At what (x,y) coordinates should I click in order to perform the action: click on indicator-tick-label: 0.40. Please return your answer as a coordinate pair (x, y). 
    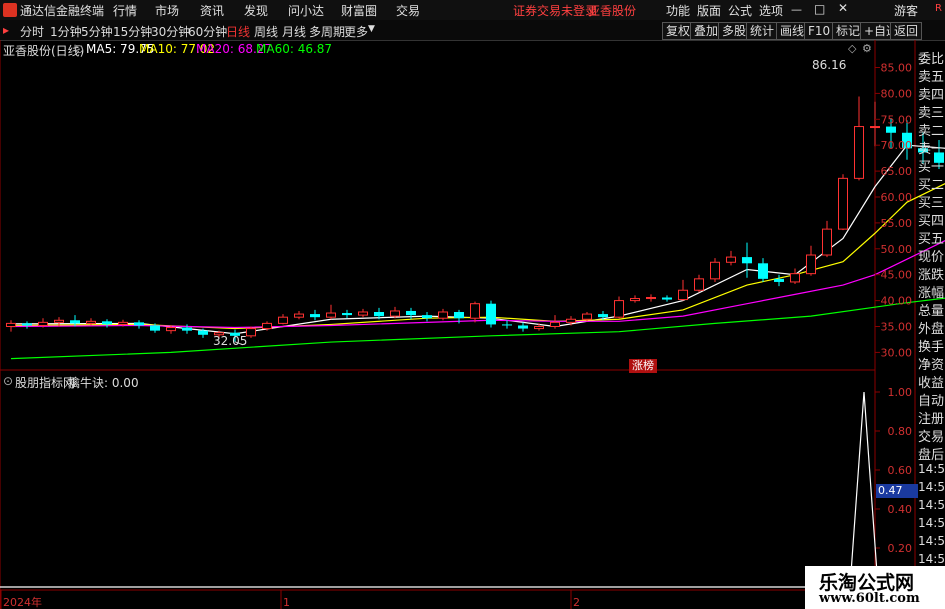
    Looking at the image, I should click on (900, 509).